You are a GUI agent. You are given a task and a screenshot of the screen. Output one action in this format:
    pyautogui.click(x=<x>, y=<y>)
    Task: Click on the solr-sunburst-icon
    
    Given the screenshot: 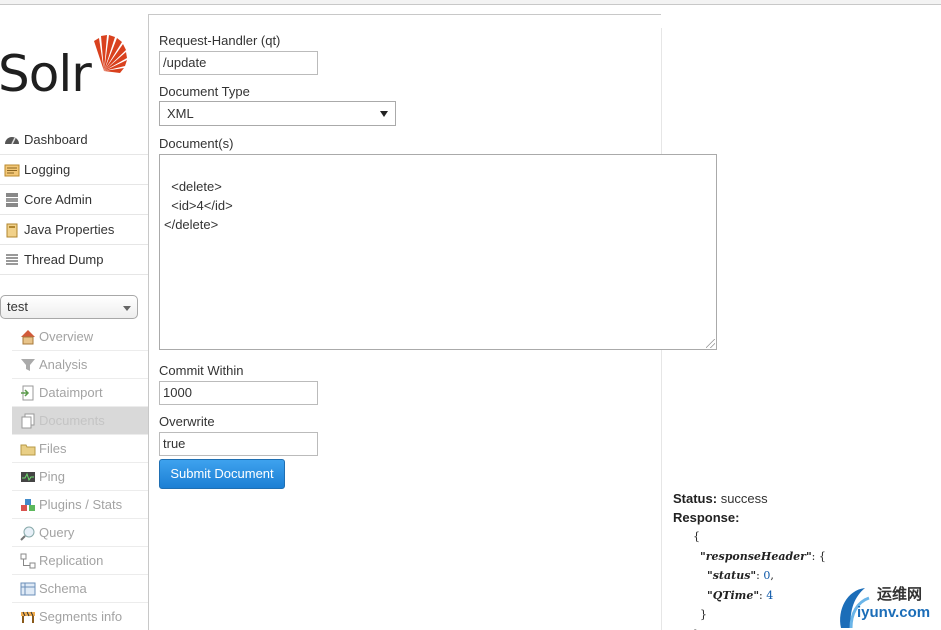 What is the action you would take?
    pyautogui.click(x=110, y=54)
    